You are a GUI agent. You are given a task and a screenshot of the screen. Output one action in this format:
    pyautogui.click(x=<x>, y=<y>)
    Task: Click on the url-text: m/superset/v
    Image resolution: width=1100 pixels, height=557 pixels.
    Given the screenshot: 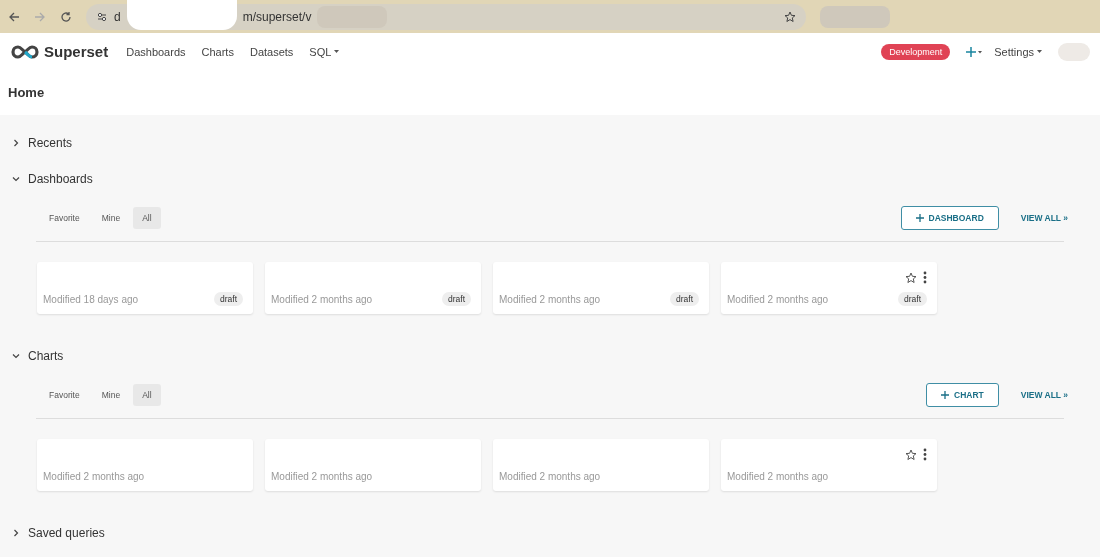 What is the action you would take?
    pyautogui.click(x=277, y=16)
    